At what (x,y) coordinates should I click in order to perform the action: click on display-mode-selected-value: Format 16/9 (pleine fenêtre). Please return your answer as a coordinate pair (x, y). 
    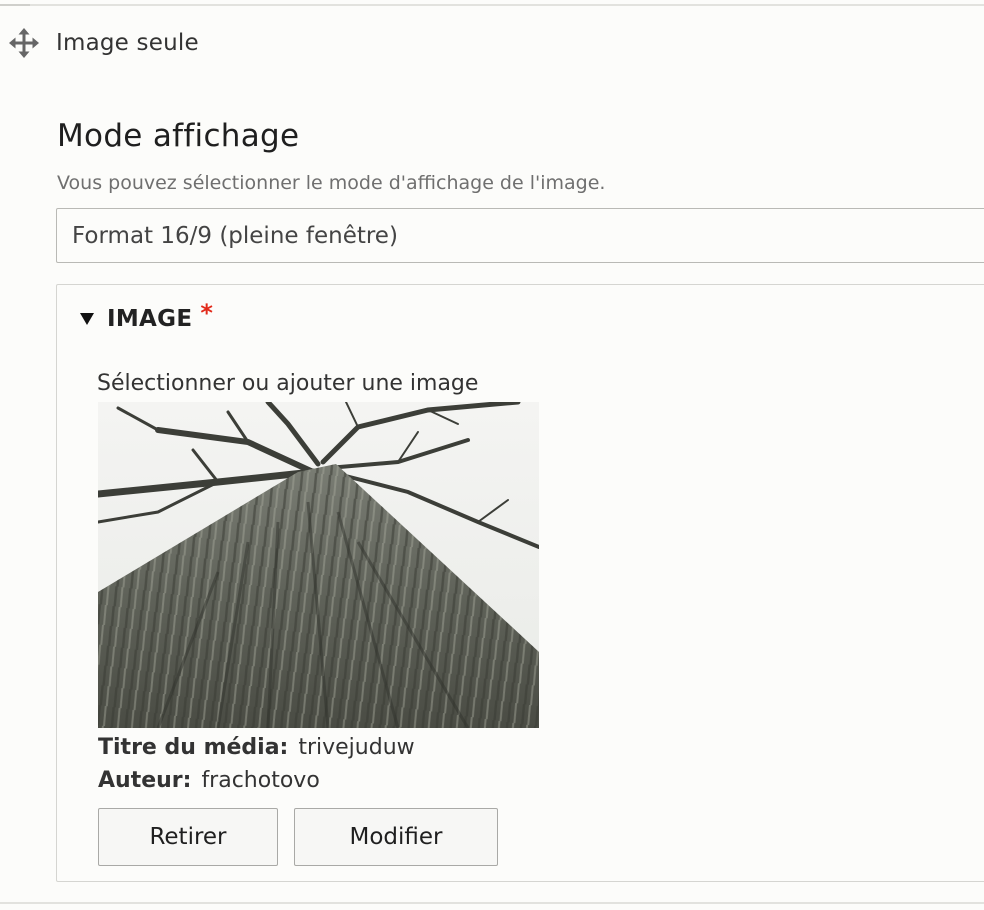
    Looking at the image, I should click on (235, 235).